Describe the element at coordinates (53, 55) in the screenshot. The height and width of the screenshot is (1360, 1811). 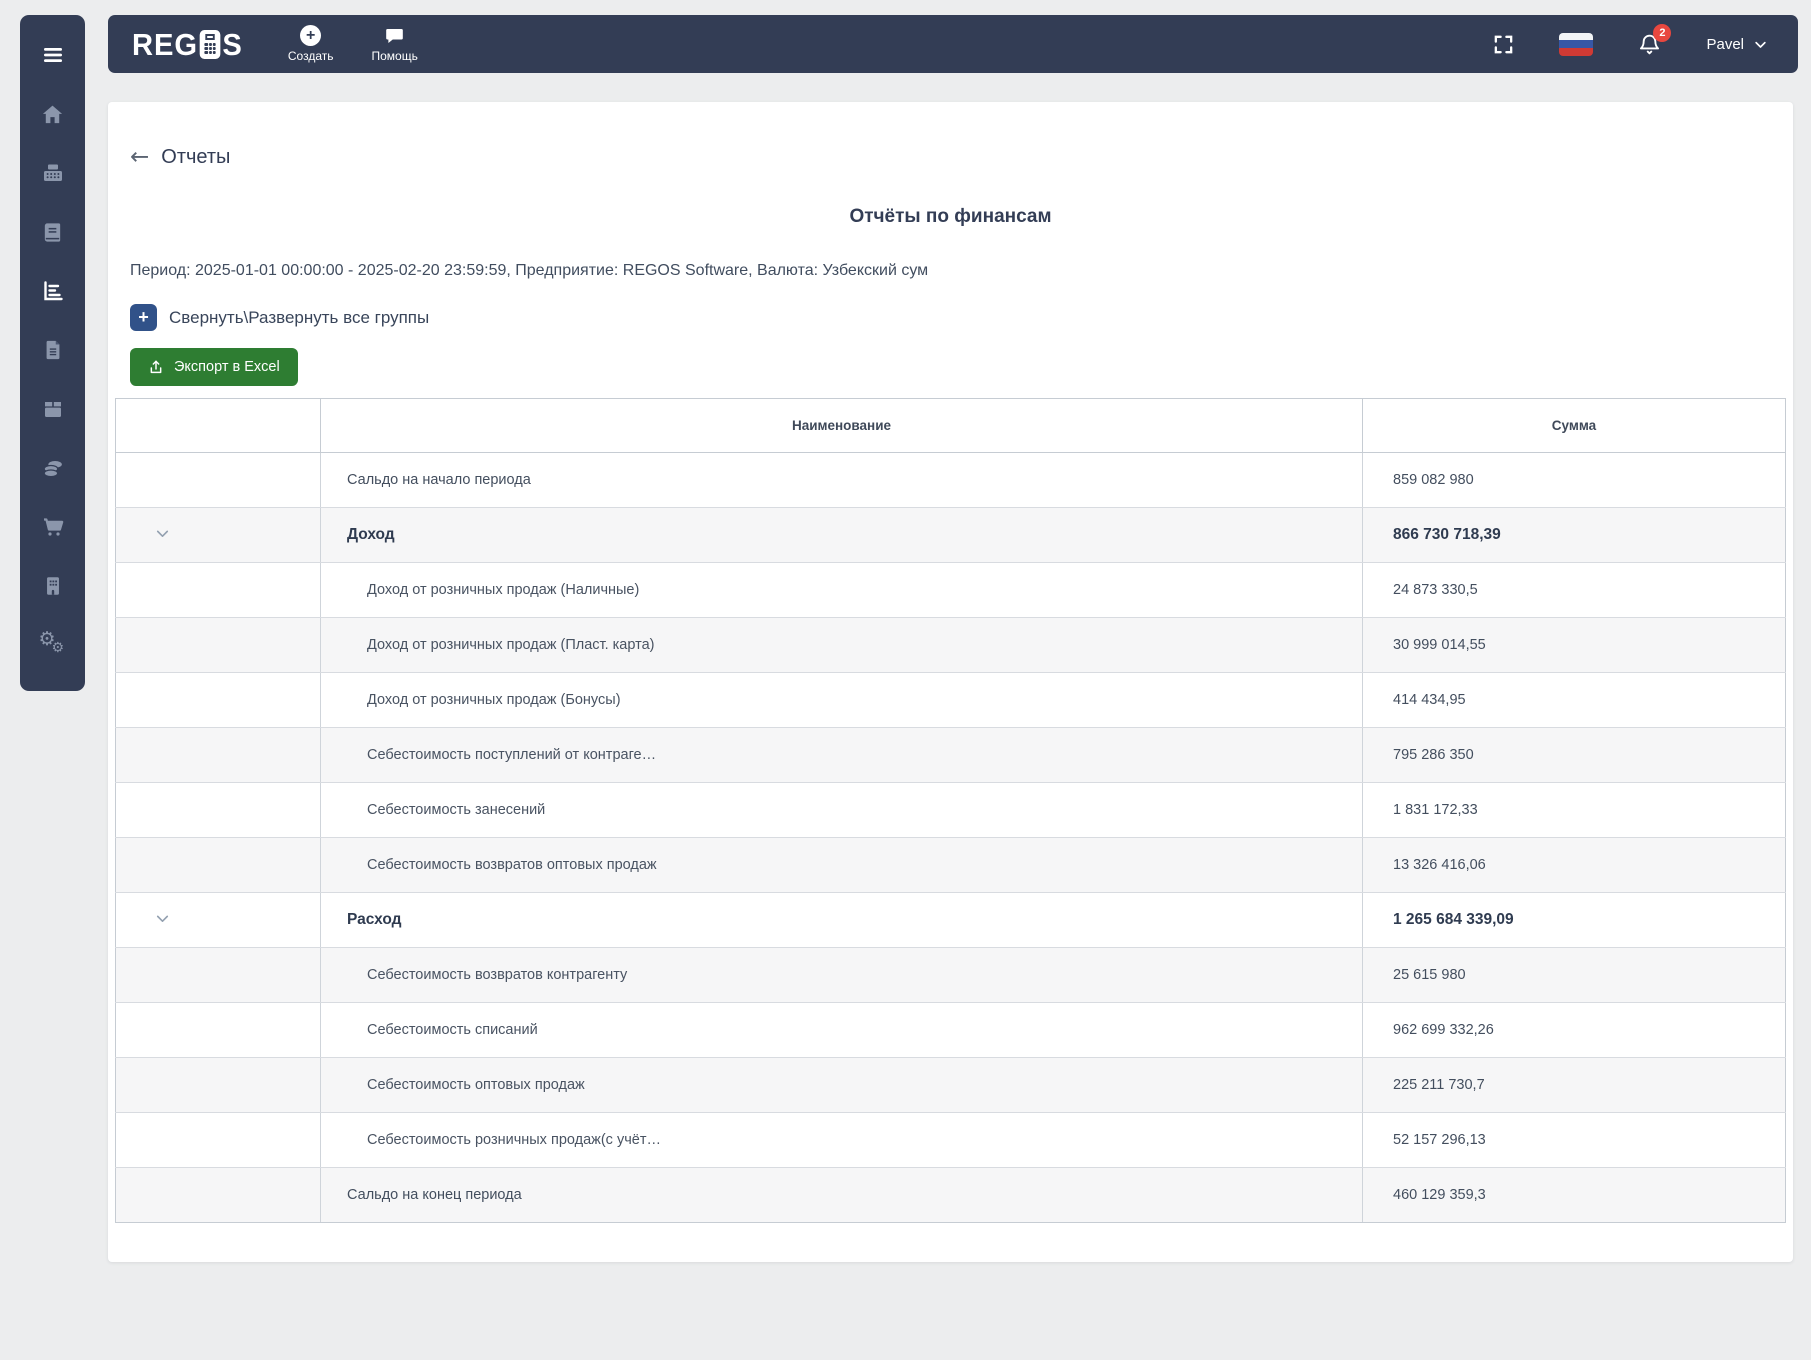
I see `menu-icon` at that location.